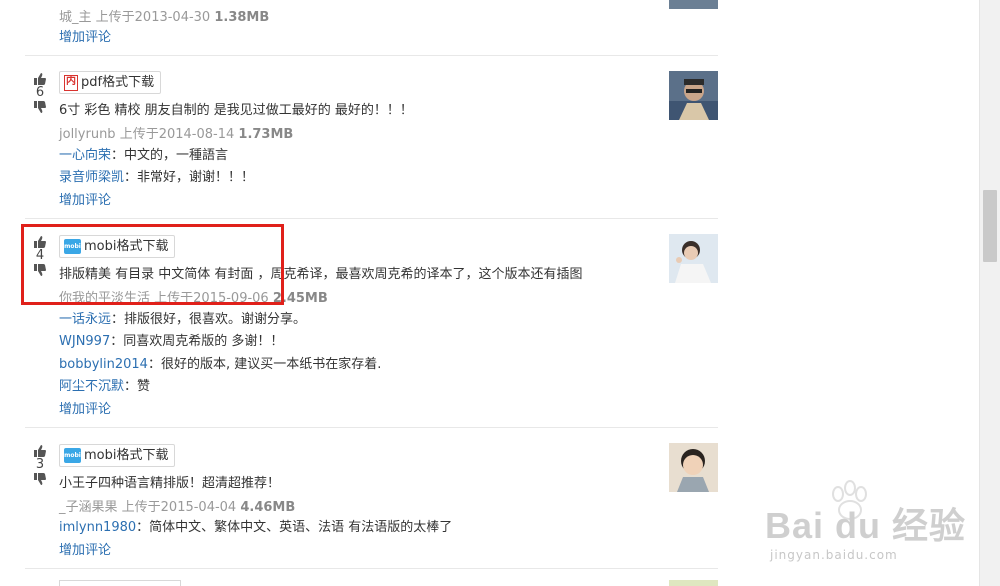 This screenshot has width=1000, height=586. I want to click on pdf-icon: 内, so click(71, 82).